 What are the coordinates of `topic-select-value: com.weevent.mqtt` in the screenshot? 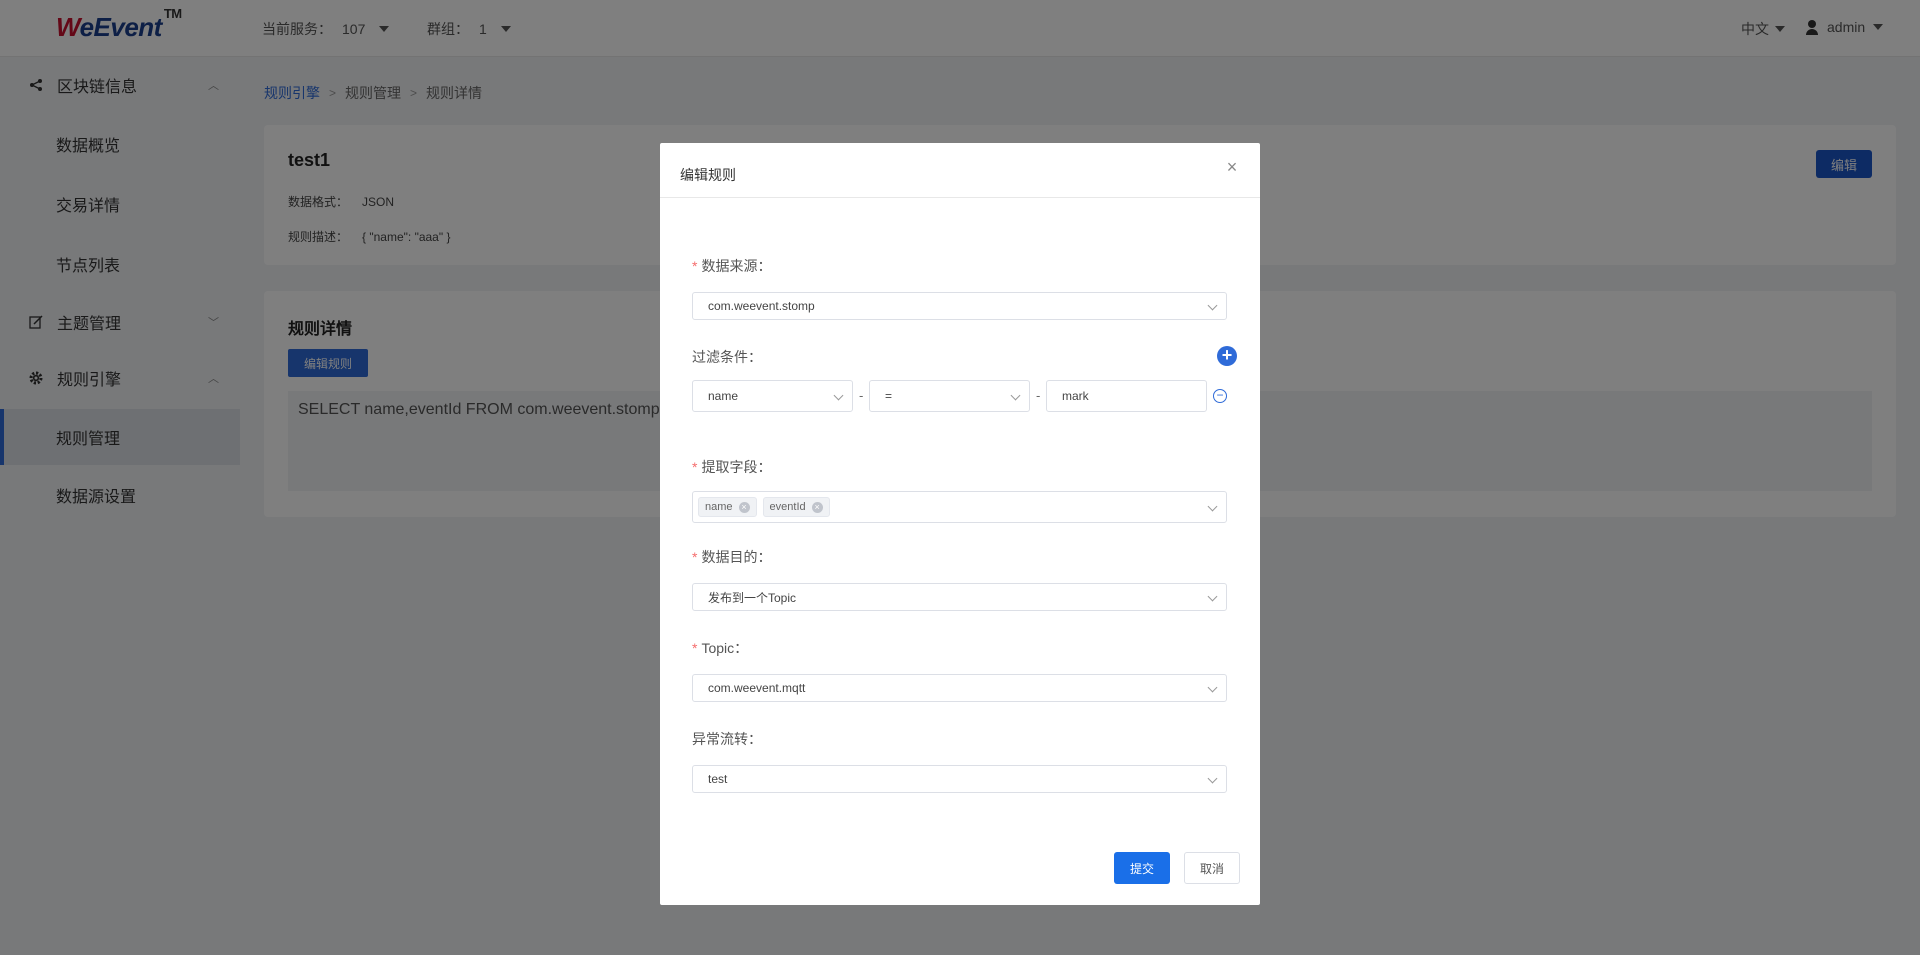 It's located at (757, 688).